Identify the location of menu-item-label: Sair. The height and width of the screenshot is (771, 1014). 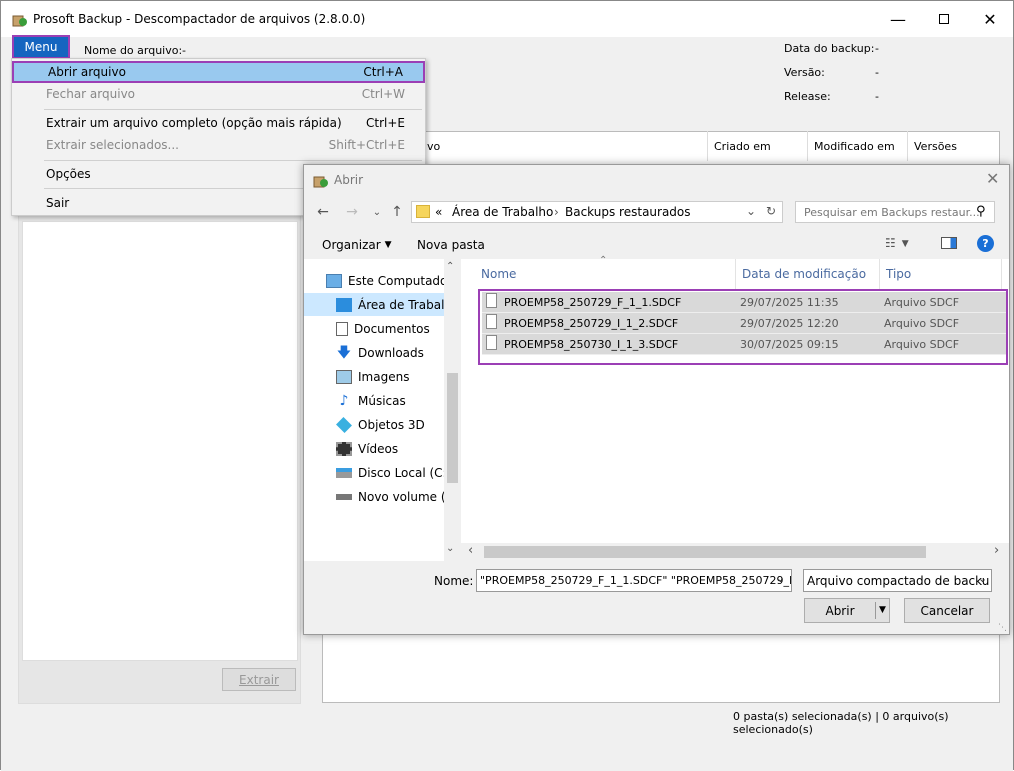
(58, 203).